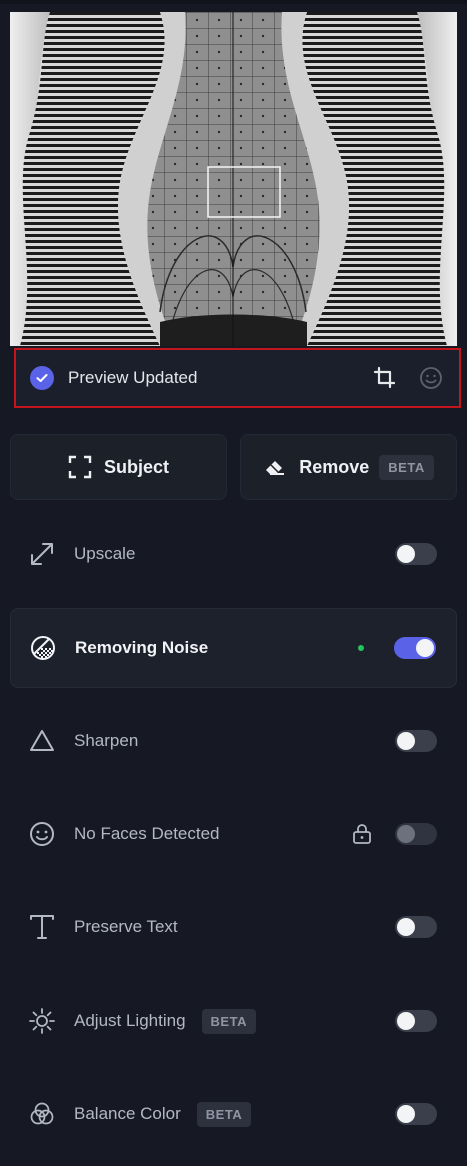 The width and height of the screenshot is (467, 1166). Describe the element at coordinates (106, 740) in the screenshot. I see `feature-label: Sharpen` at that location.